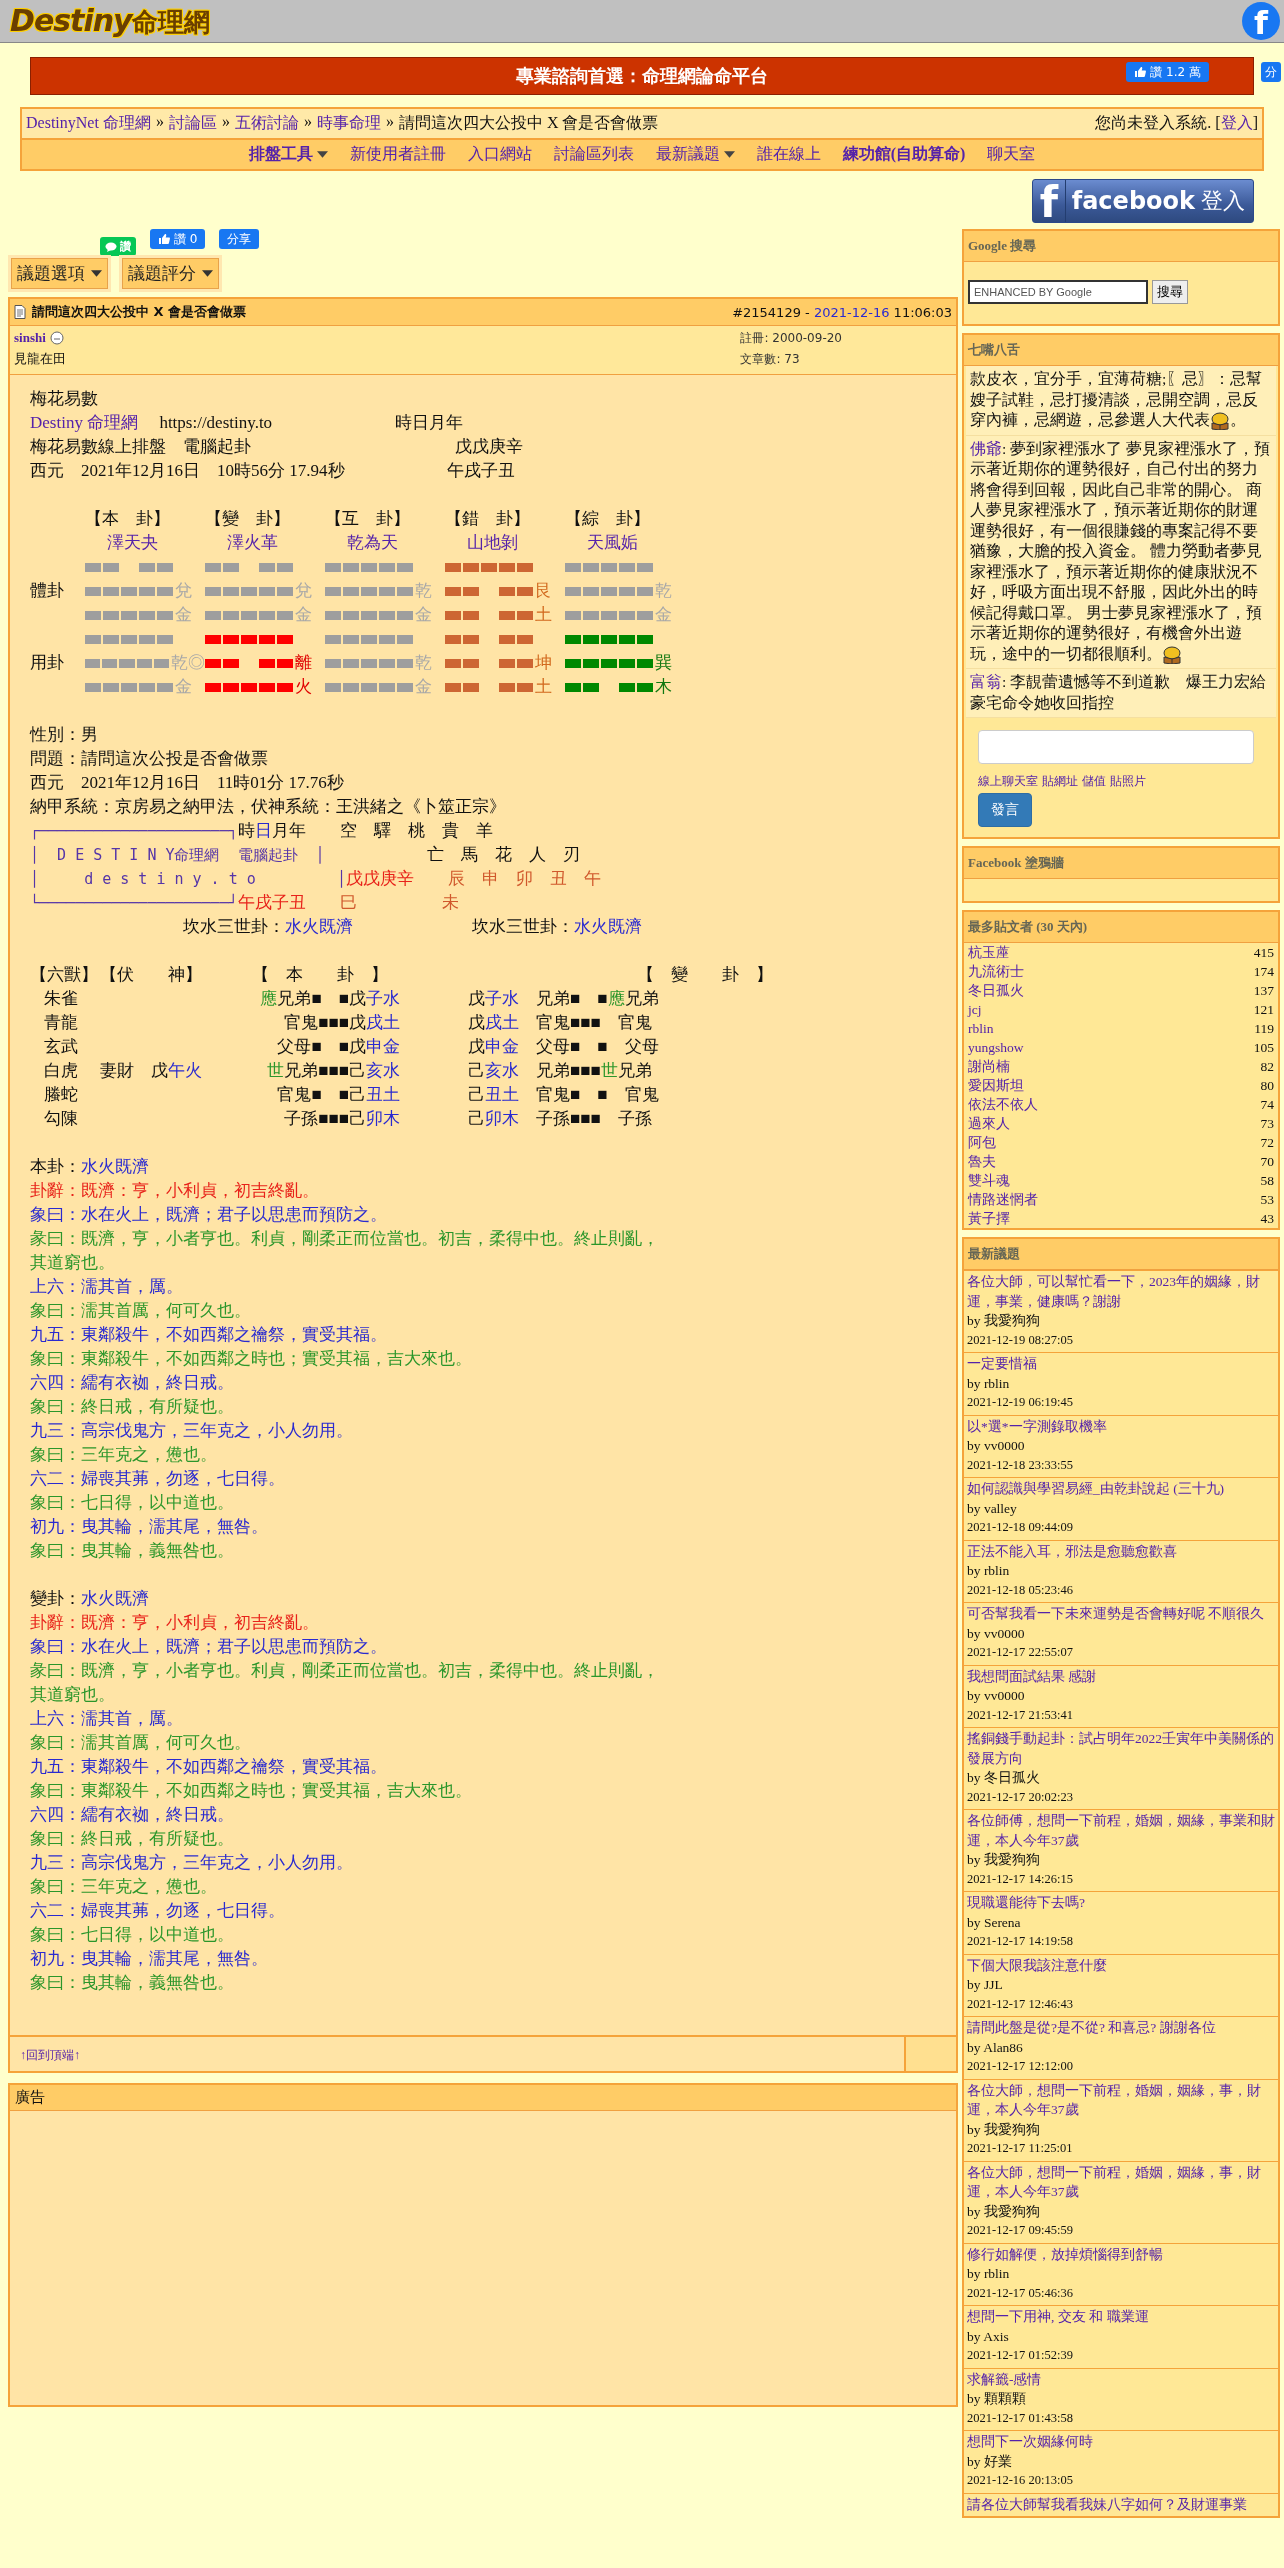 The height and width of the screenshot is (2568, 1284). I want to click on back-to-top-link: ↑回到頂端↑, so click(457, 2054).